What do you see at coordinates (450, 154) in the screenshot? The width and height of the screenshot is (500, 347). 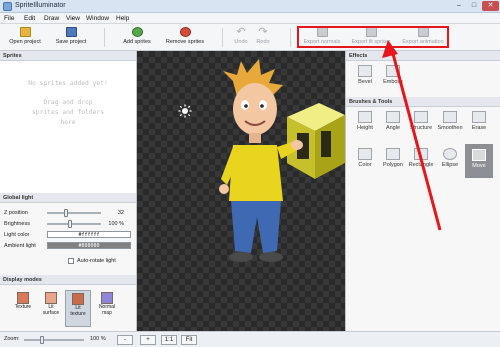 I see `ellipse-icon` at bounding box center [450, 154].